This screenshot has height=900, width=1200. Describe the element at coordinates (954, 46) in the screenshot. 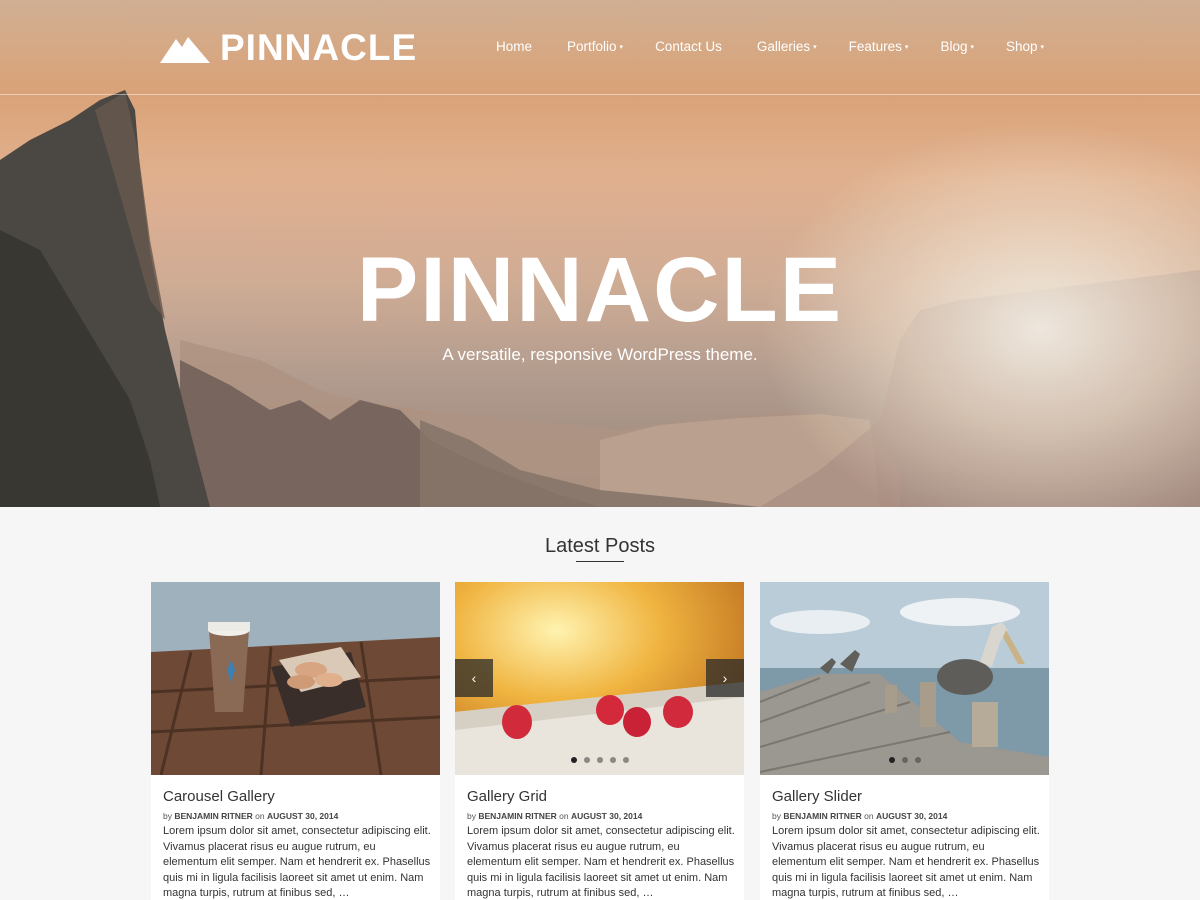

I see `nav-label: Blog` at that location.